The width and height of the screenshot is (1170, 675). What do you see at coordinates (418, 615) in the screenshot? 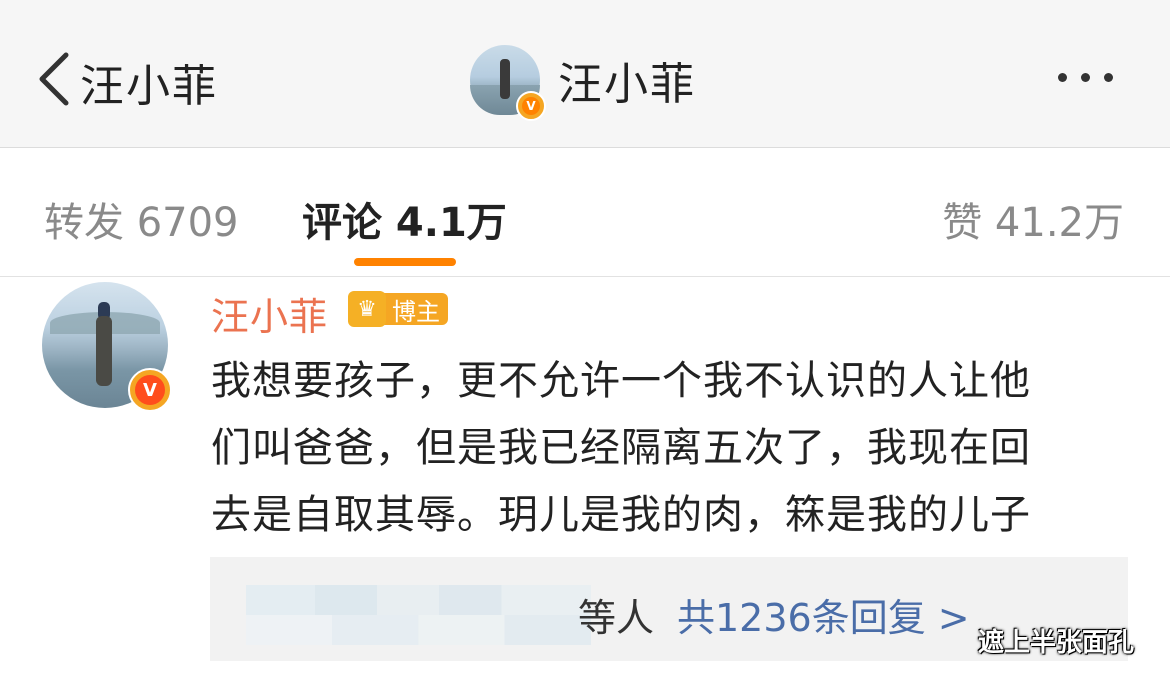
I see `blurred-names` at bounding box center [418, 615].